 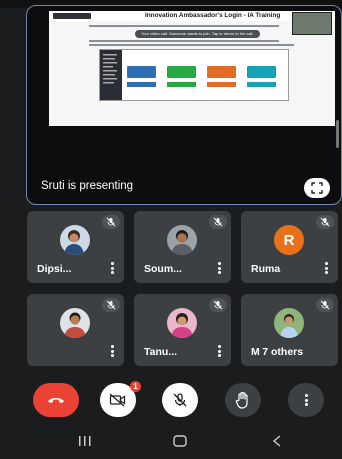 What do you see at coordinates (221, 72) in the screenshot?
I see `slide-tile-orange` at bounding box center [221, 72].